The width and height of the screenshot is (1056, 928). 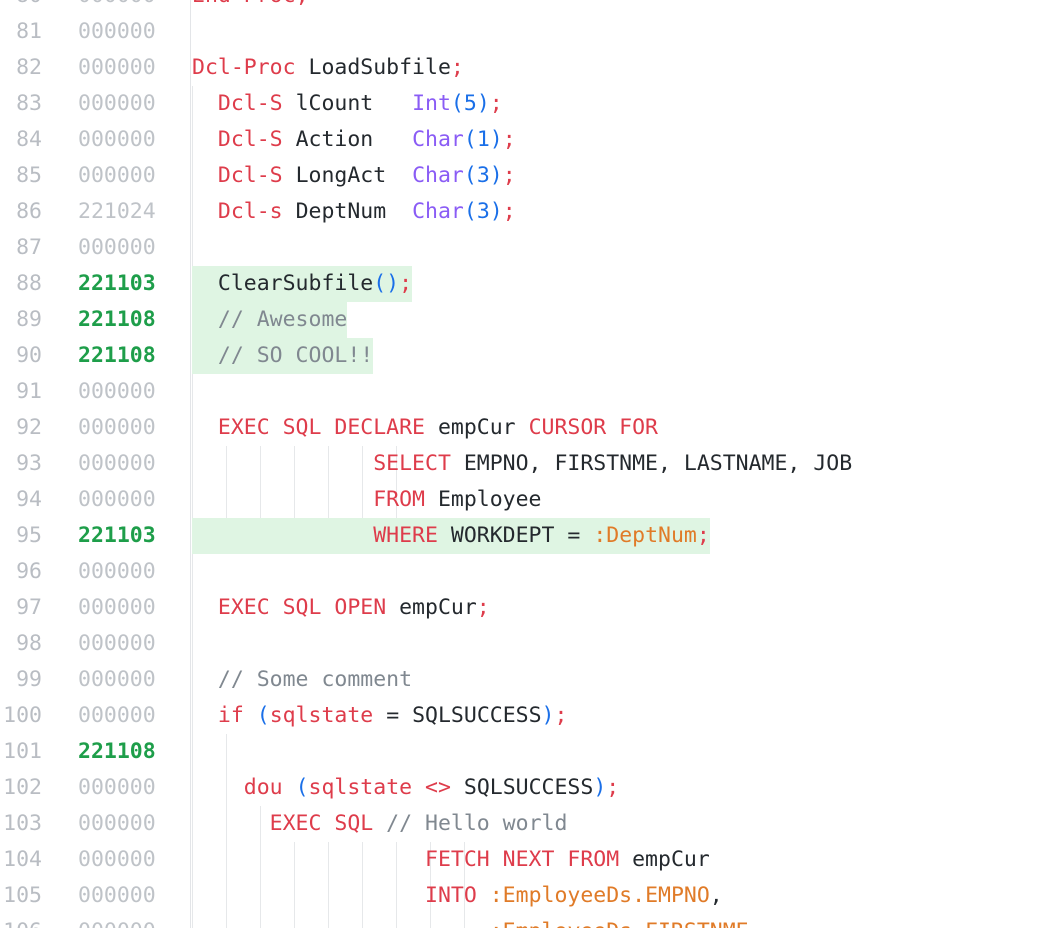 What do you see at coordinates (509, 175) in the screenshot?
I see `token-semi: ;` at bounding box center [509, 175].